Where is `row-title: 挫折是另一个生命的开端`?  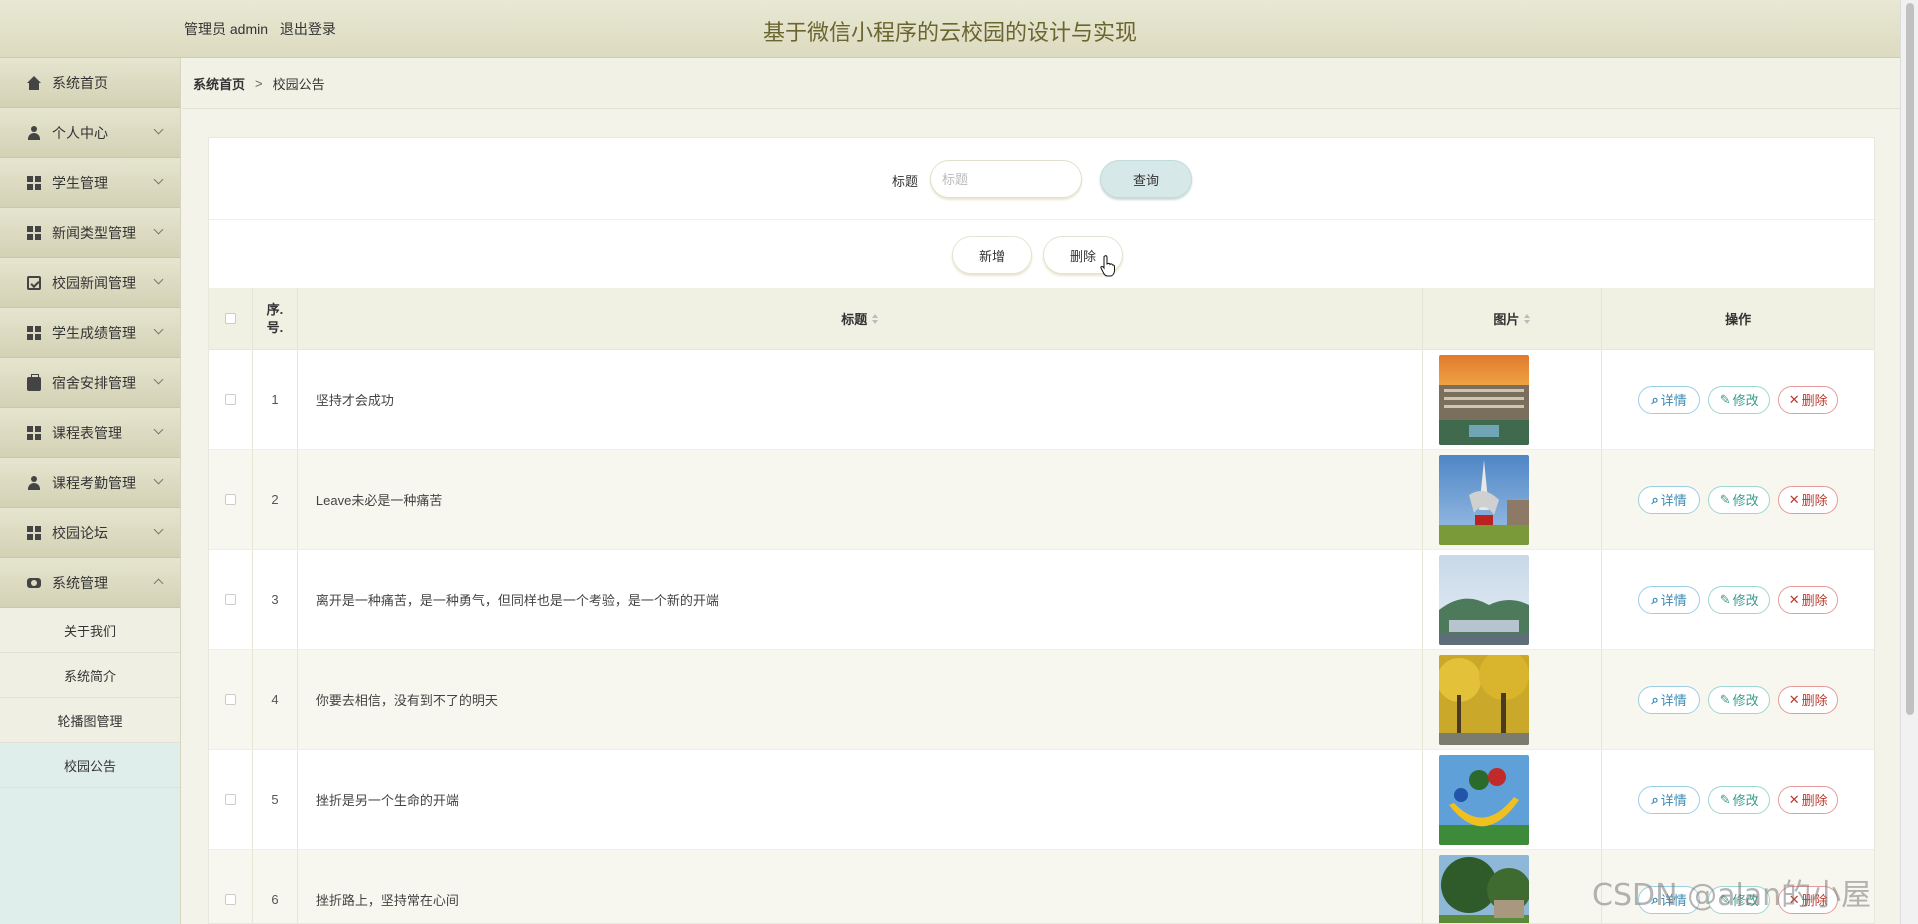 row-title: 挫折是另一个生命的开端 is located at coordinates (860, 799).